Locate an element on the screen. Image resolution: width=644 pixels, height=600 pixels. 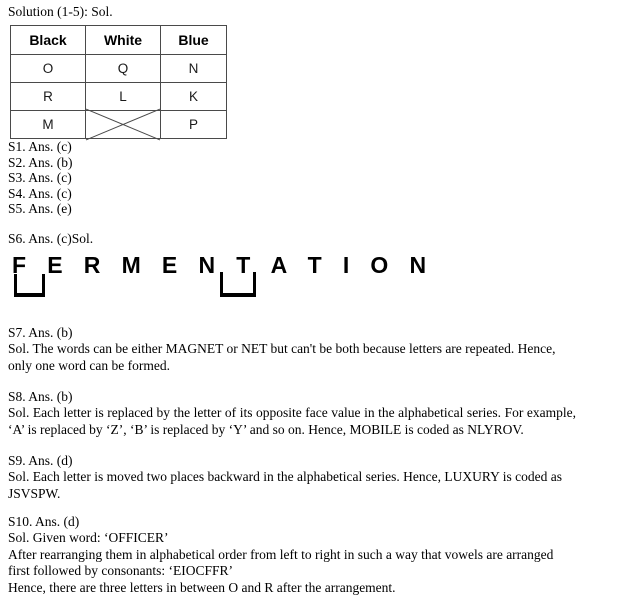
table-cell-white-1: Q is located at coordinates (123, 68).